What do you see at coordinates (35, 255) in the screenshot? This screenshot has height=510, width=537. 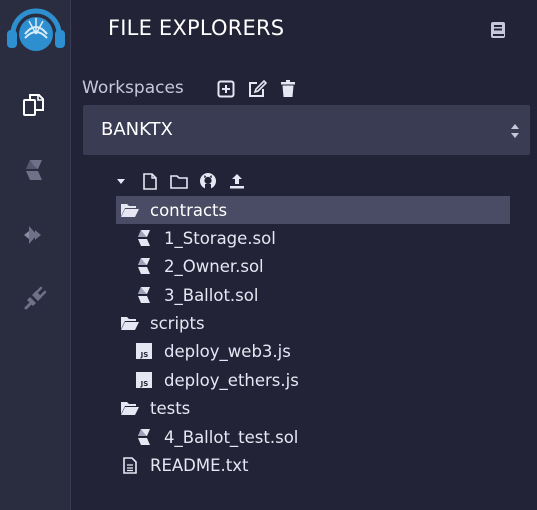 I see `icon-panel` at bounding box center [35, 255].